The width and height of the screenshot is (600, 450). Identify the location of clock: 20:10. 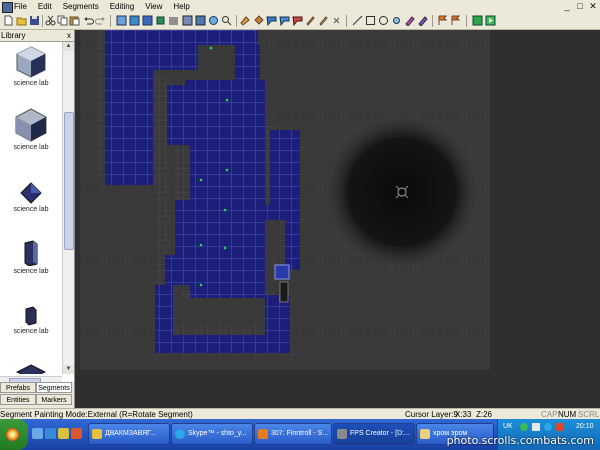
(585, 426).